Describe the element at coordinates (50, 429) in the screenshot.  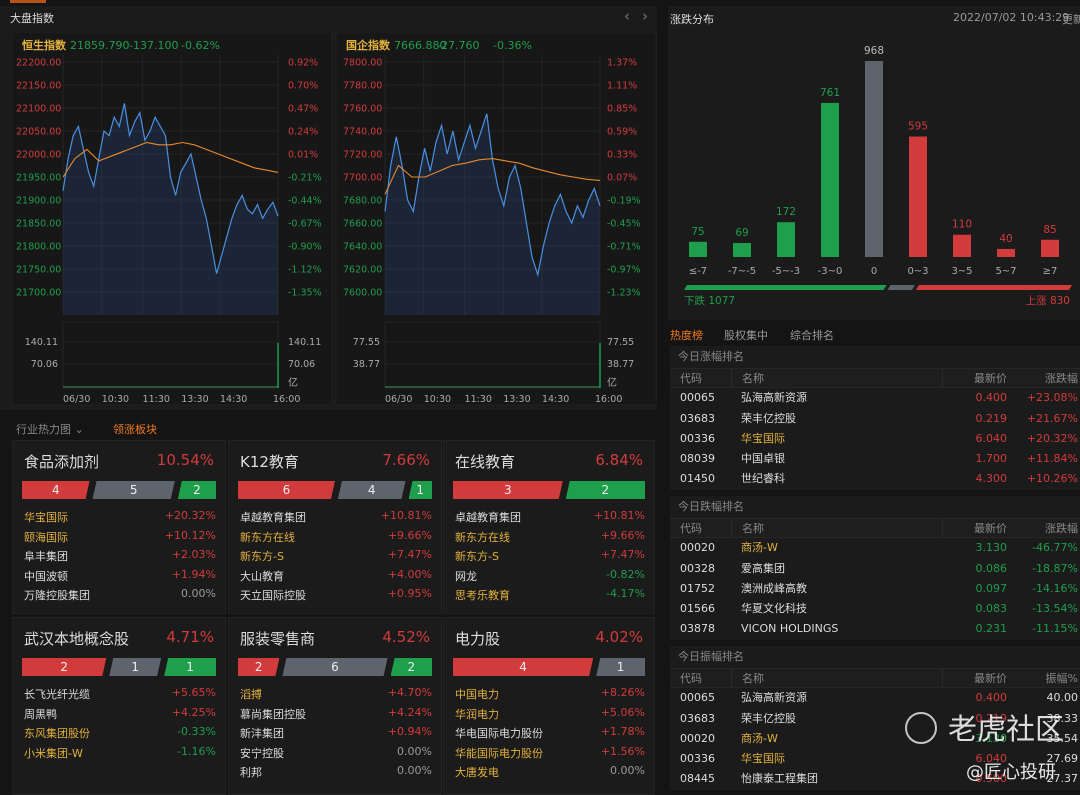
I see `tab-industry-heatmap: 行业热力图 ⌄` at that location.